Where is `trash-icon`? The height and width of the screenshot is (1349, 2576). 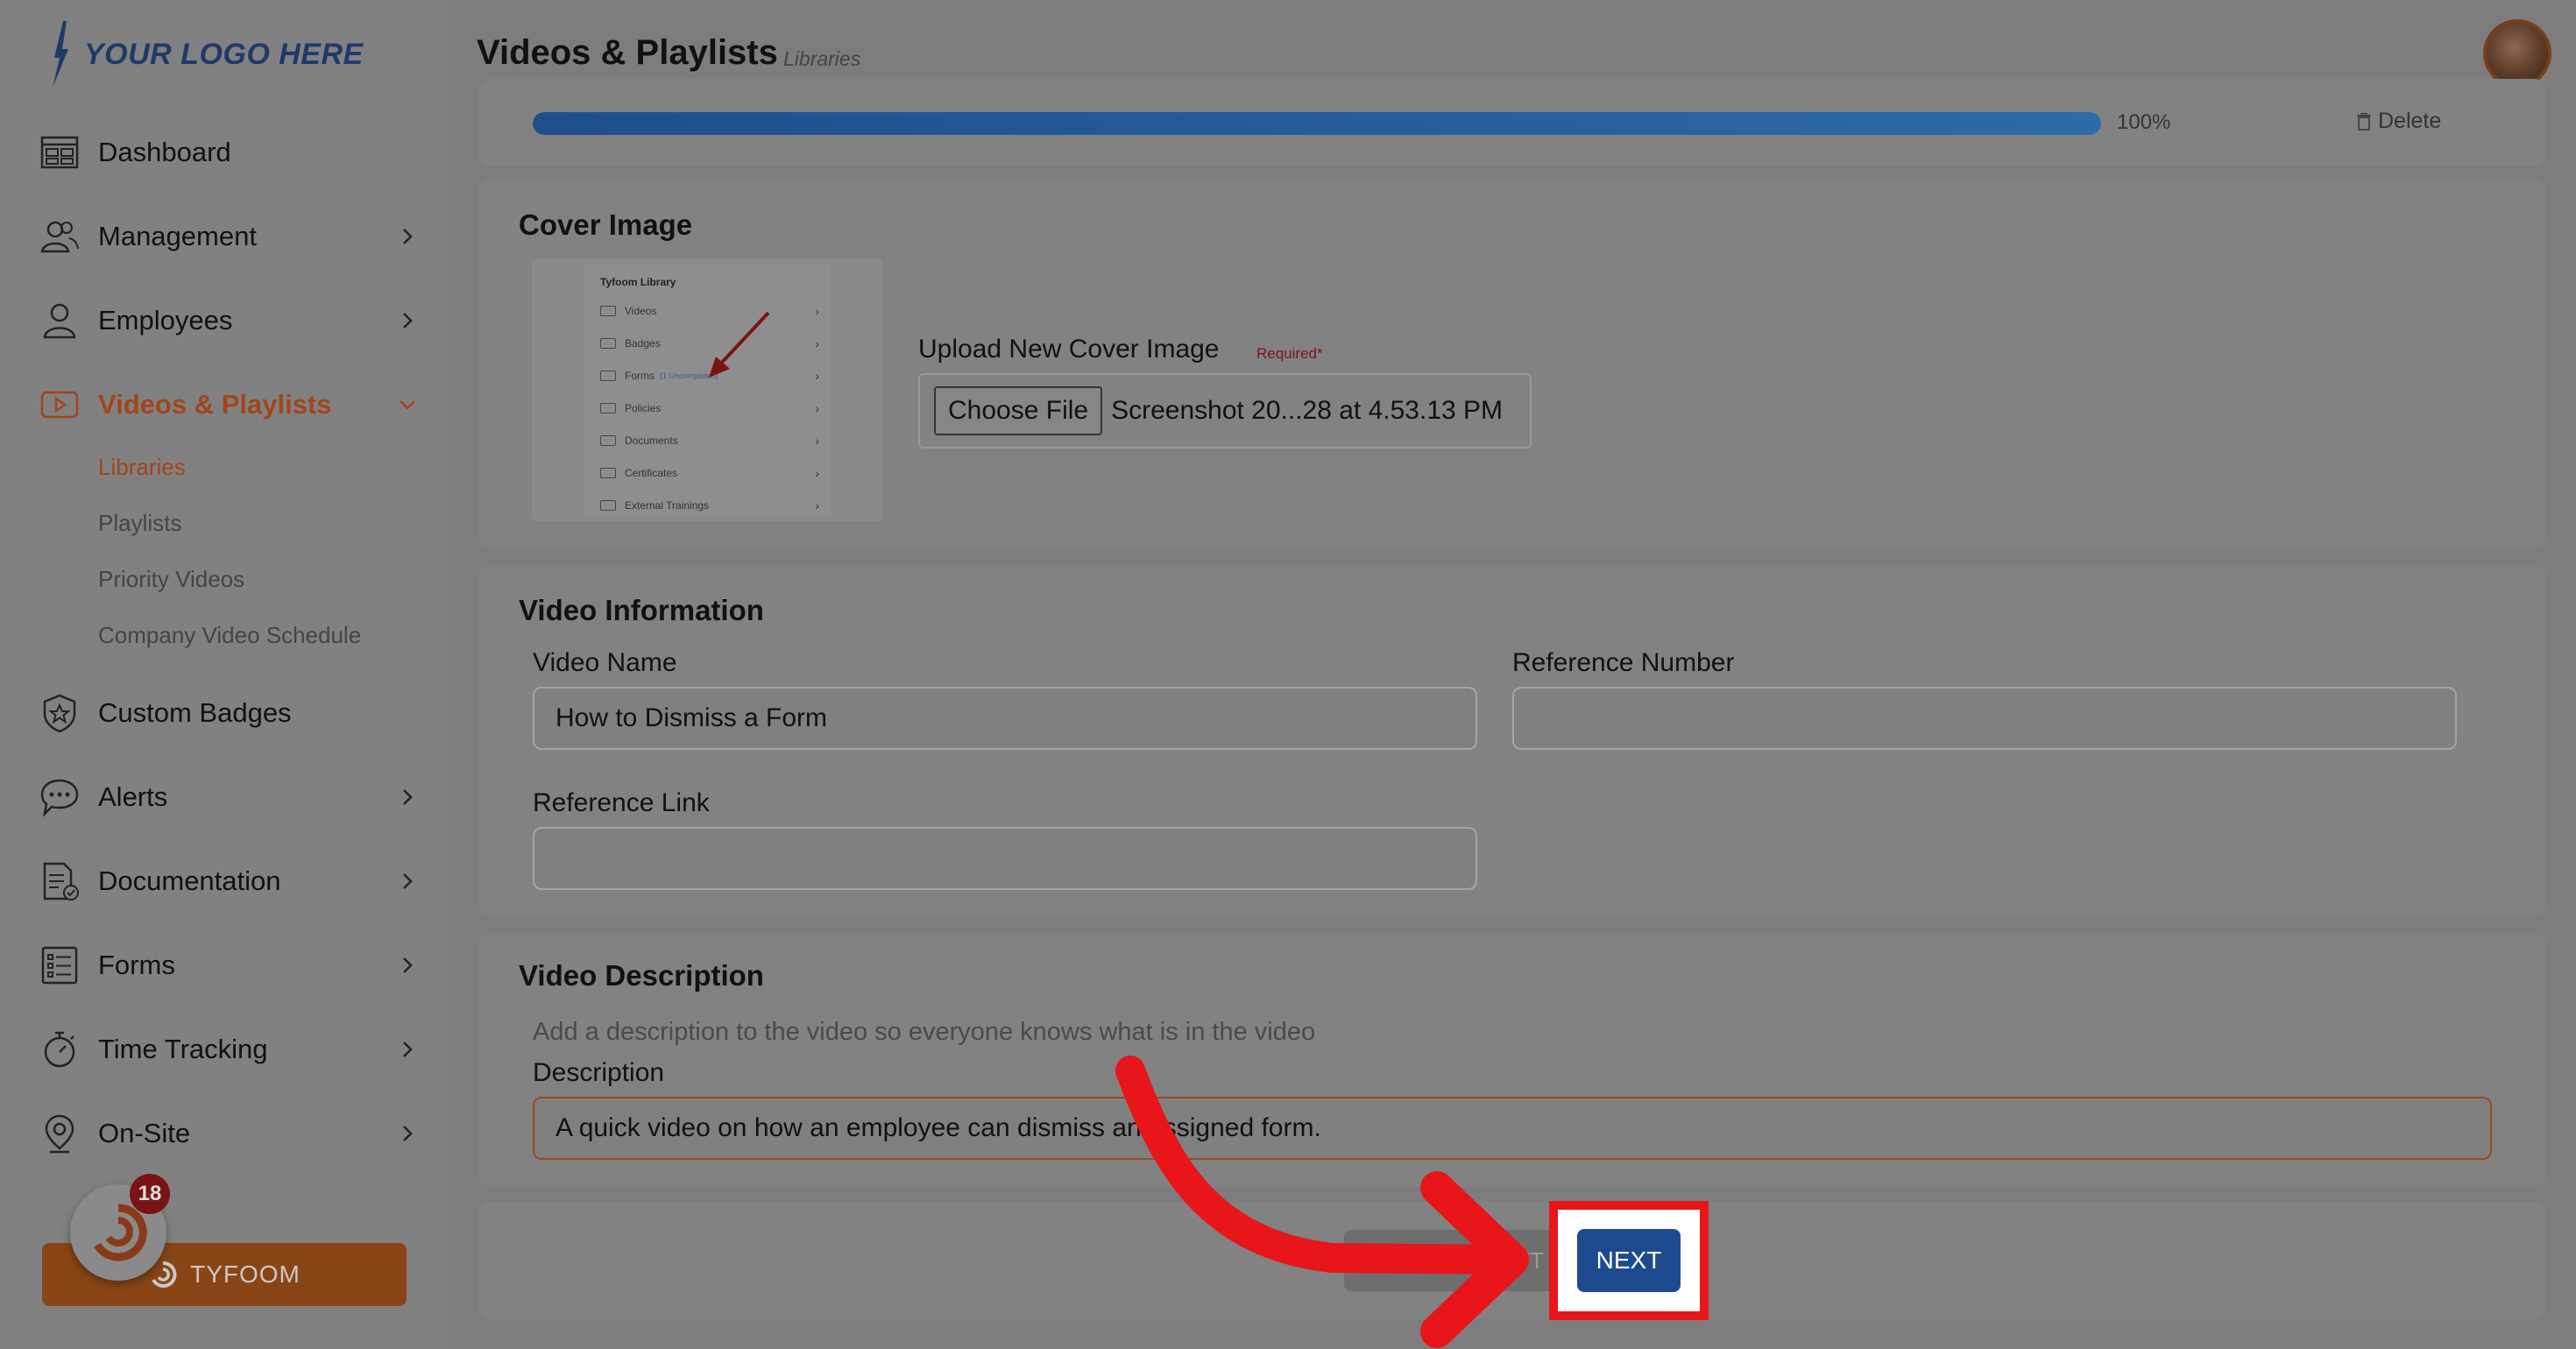
trash-icon is located at coordinates (2364, 121).